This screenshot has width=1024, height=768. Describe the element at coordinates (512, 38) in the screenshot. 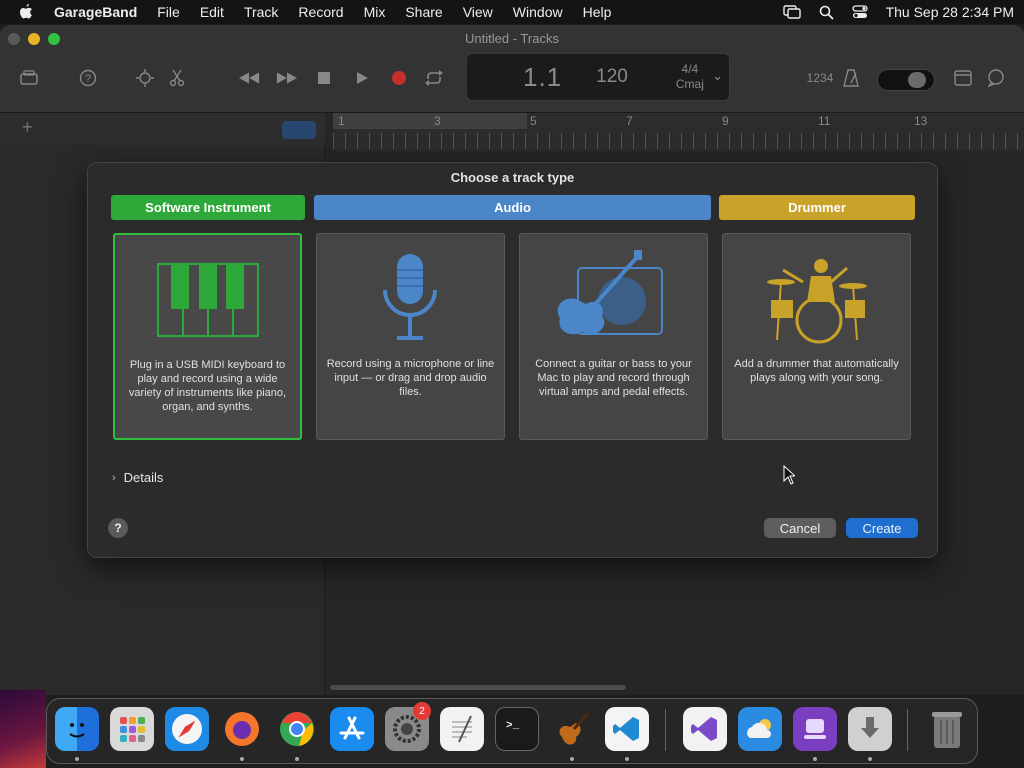

I see `window-title: Untitled - Tracks` at that location.